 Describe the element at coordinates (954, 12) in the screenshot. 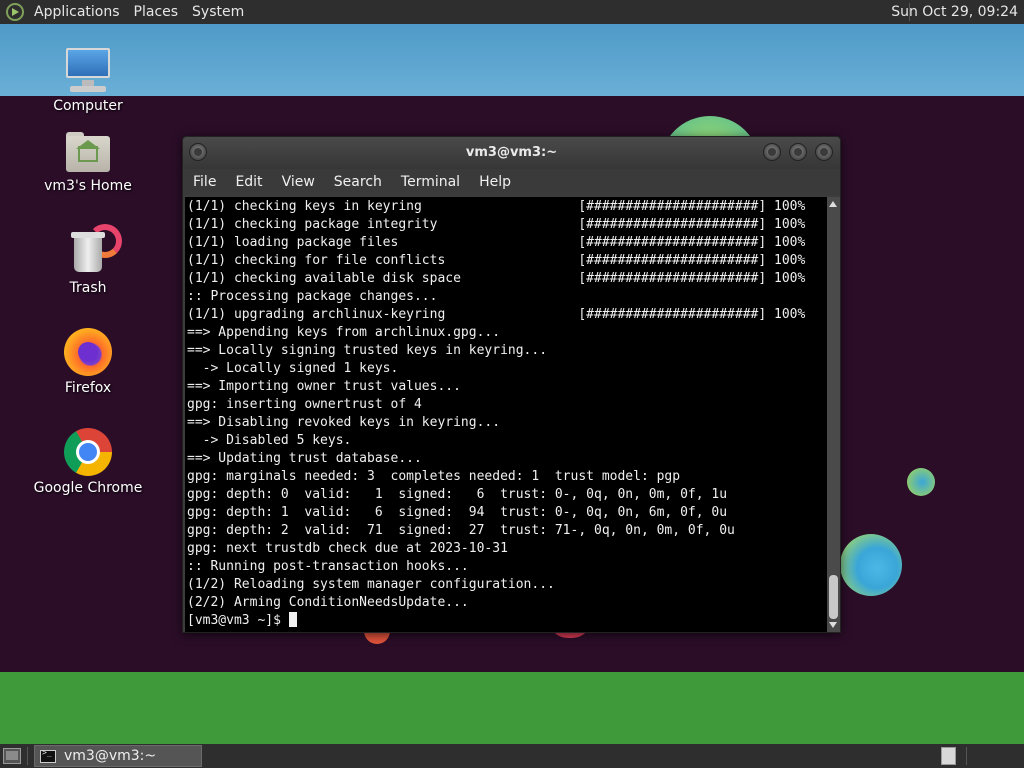

I see `clock: Sun Oct 29, 09:24` at that location.